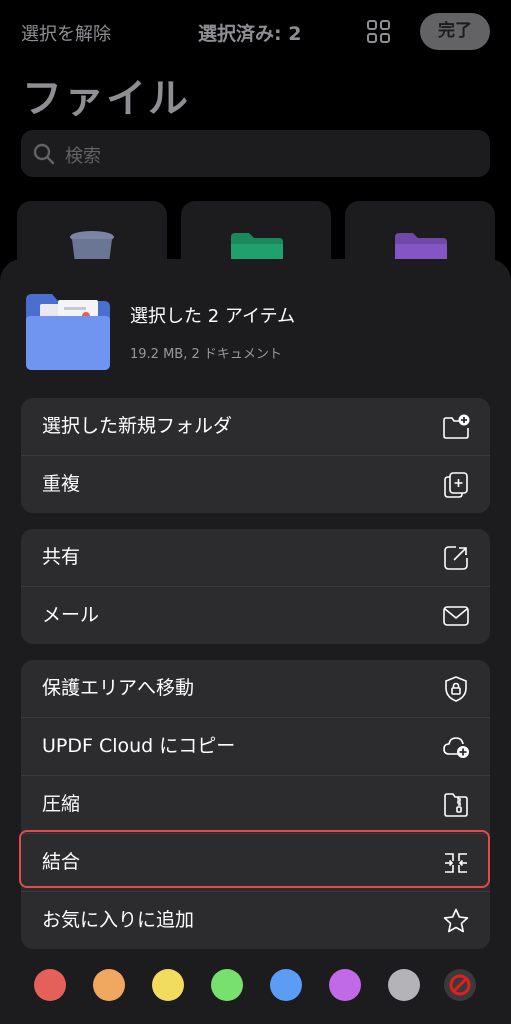  I want to click on menu-item-label: UPDF Cloud にコピー, so click(139, 746).